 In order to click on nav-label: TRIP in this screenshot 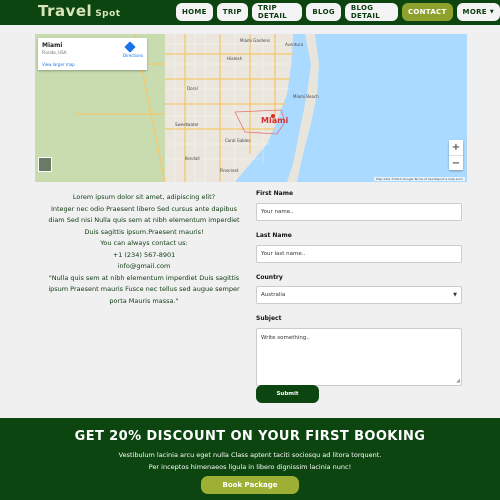, I will do `click(232, 12)`.